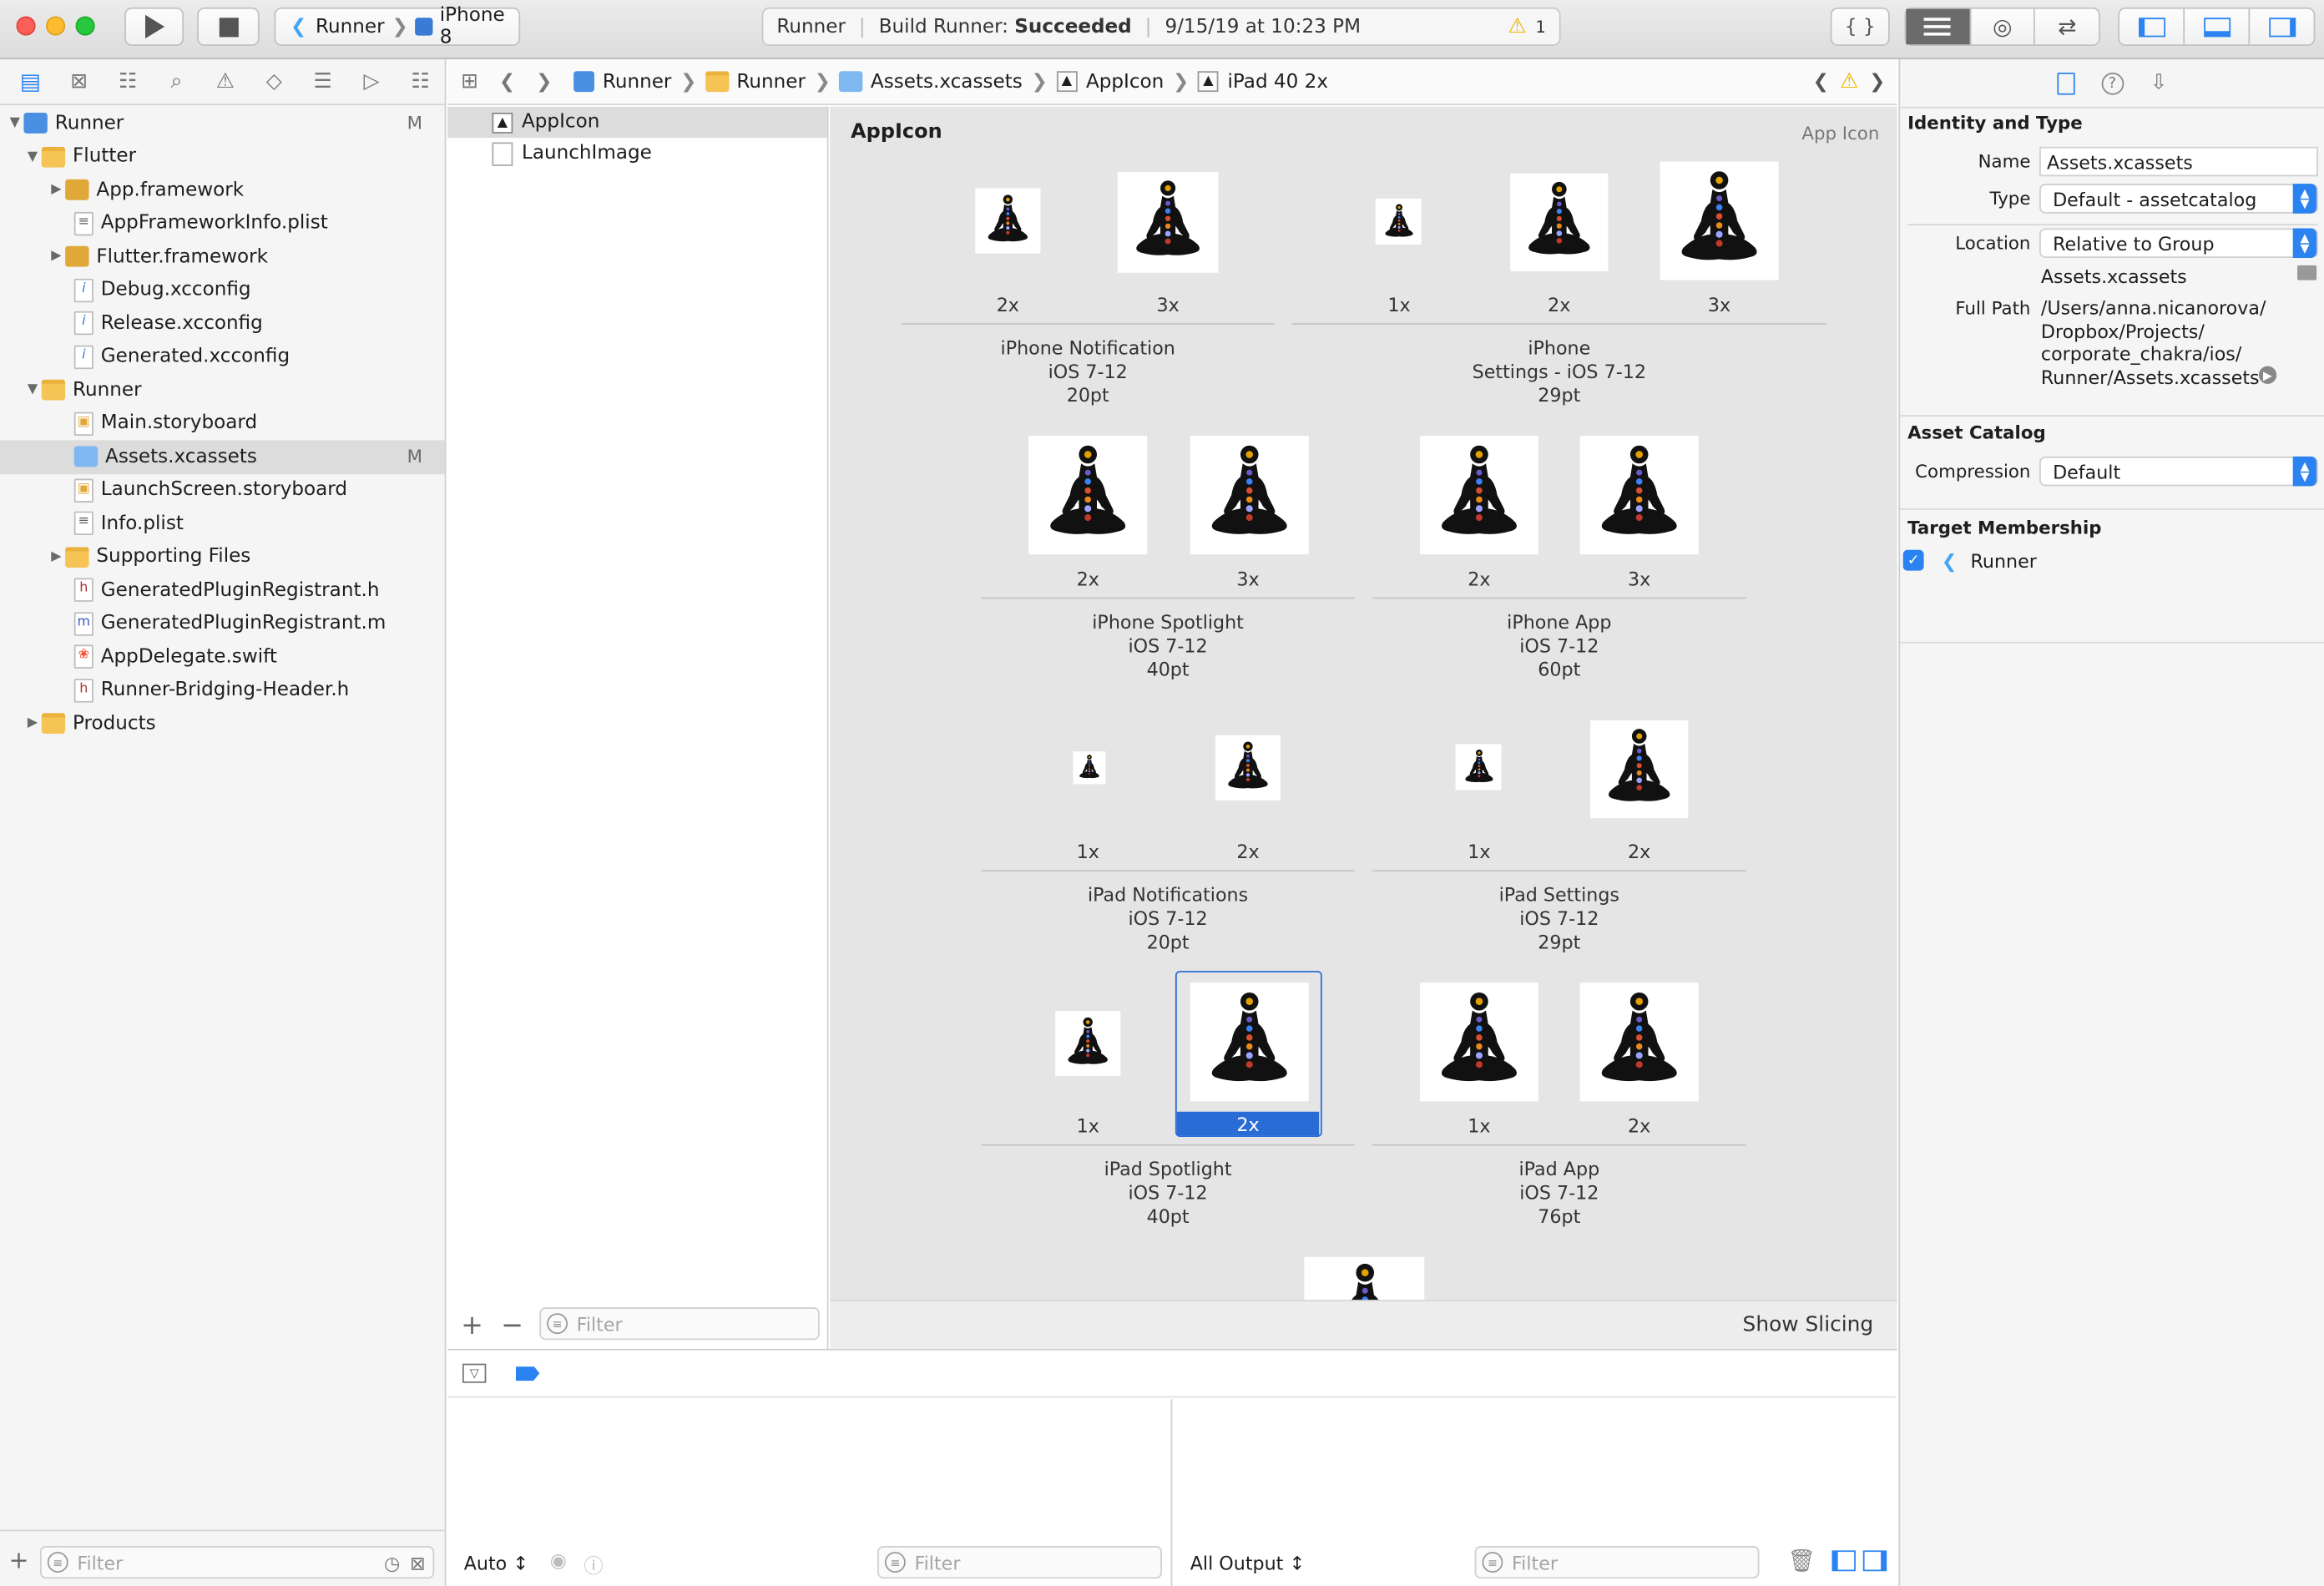 Image resolution: width=2324 pixels, height=1586 pixels. Describe the element at coordinates (222, 457) in the screenshot. I see `tree-item-assets-xcassets: Assets.xcassets M` at that location.